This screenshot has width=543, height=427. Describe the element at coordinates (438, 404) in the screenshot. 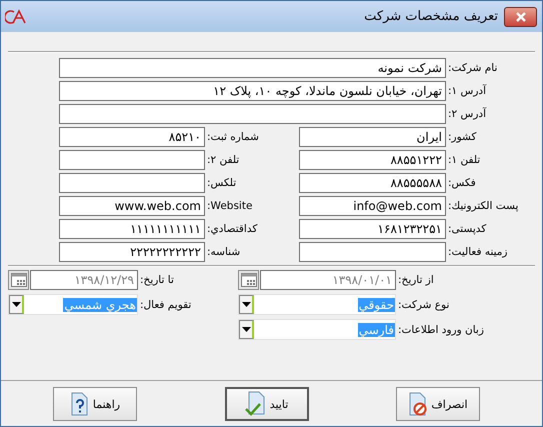

I see `cancel-button: انصراف` at that location.